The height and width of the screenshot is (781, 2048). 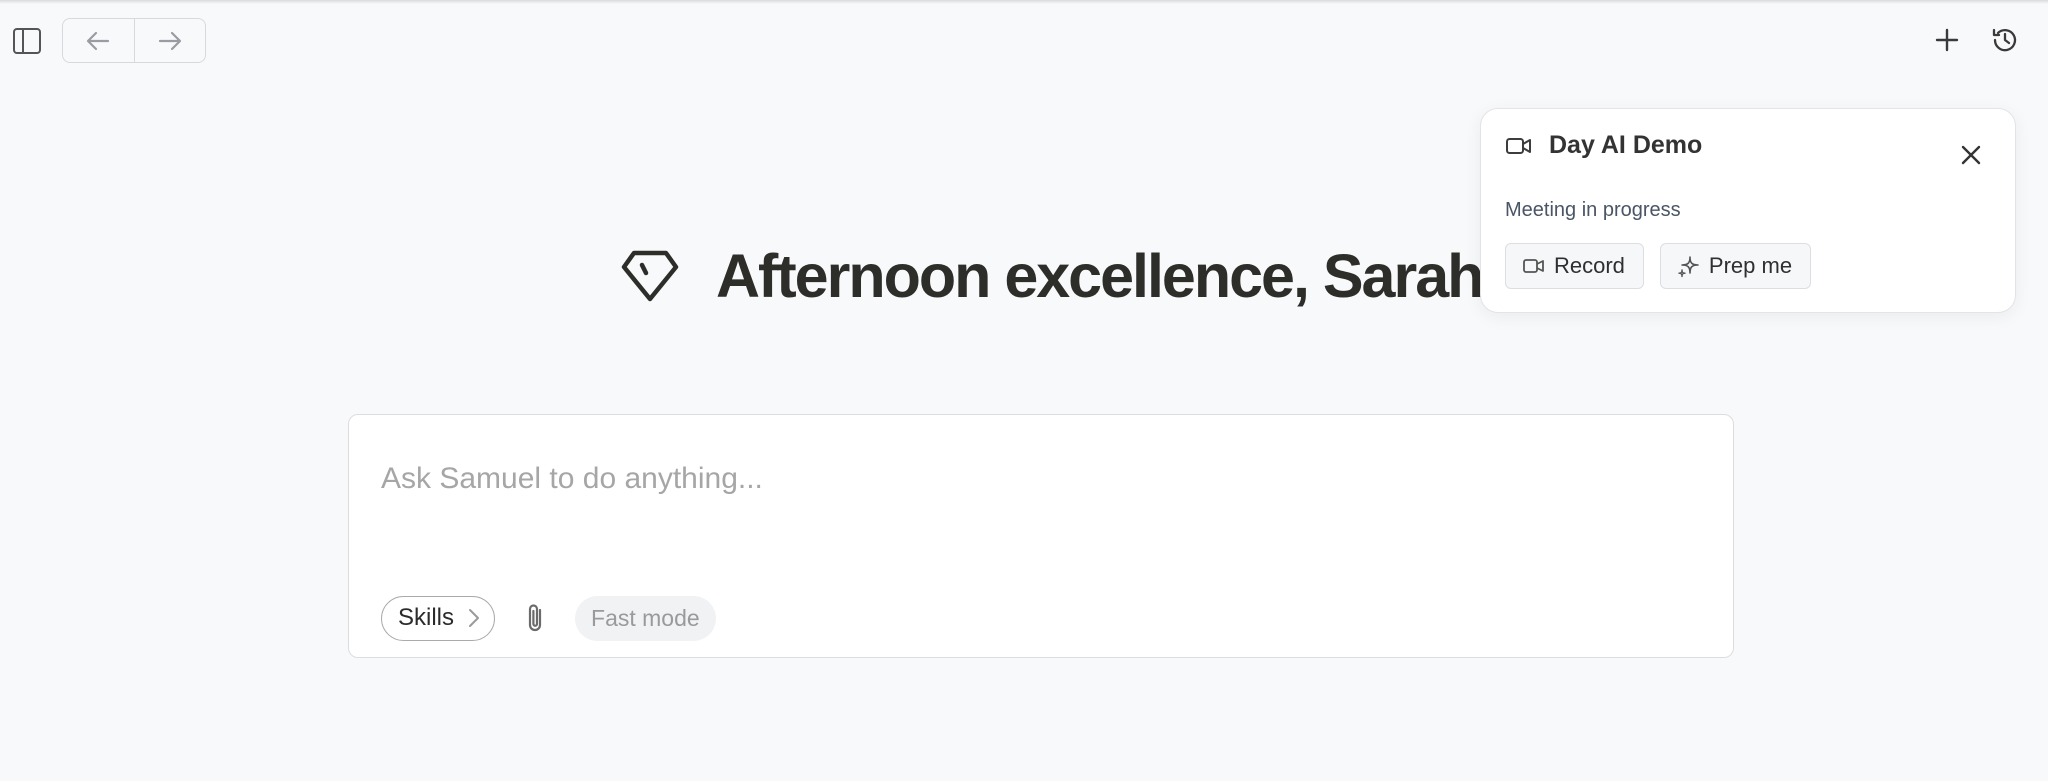 I want to click on meeting-title: Day AI Demo, so click(x=1626, y=145).